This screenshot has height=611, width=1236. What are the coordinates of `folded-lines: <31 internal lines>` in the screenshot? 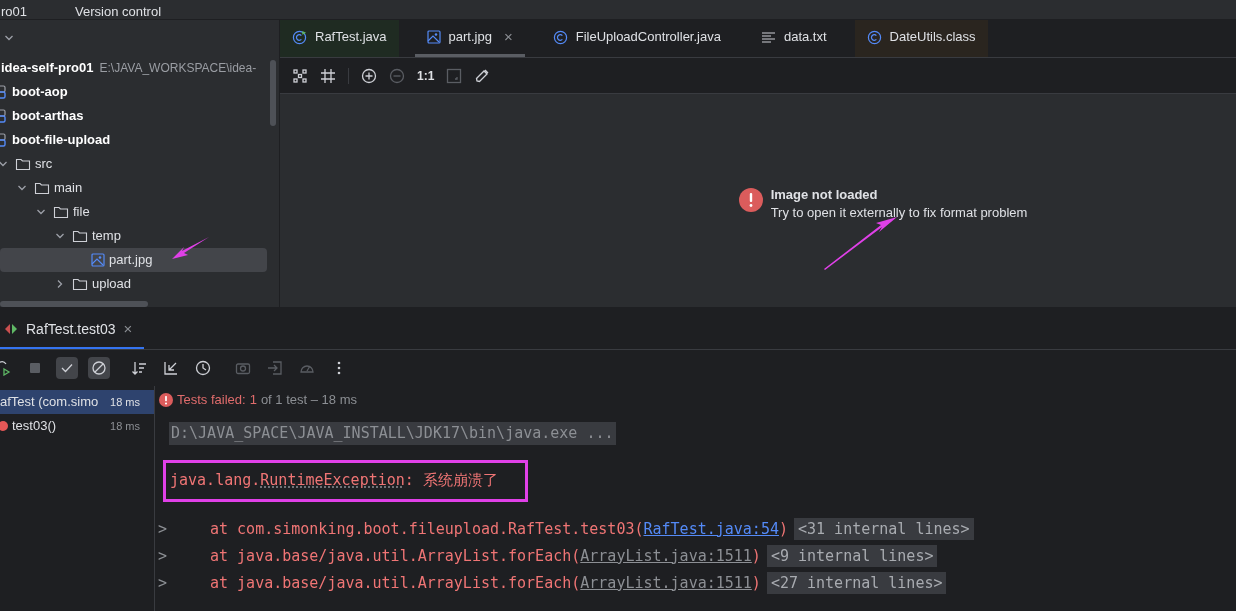 It's located at (884, 529).